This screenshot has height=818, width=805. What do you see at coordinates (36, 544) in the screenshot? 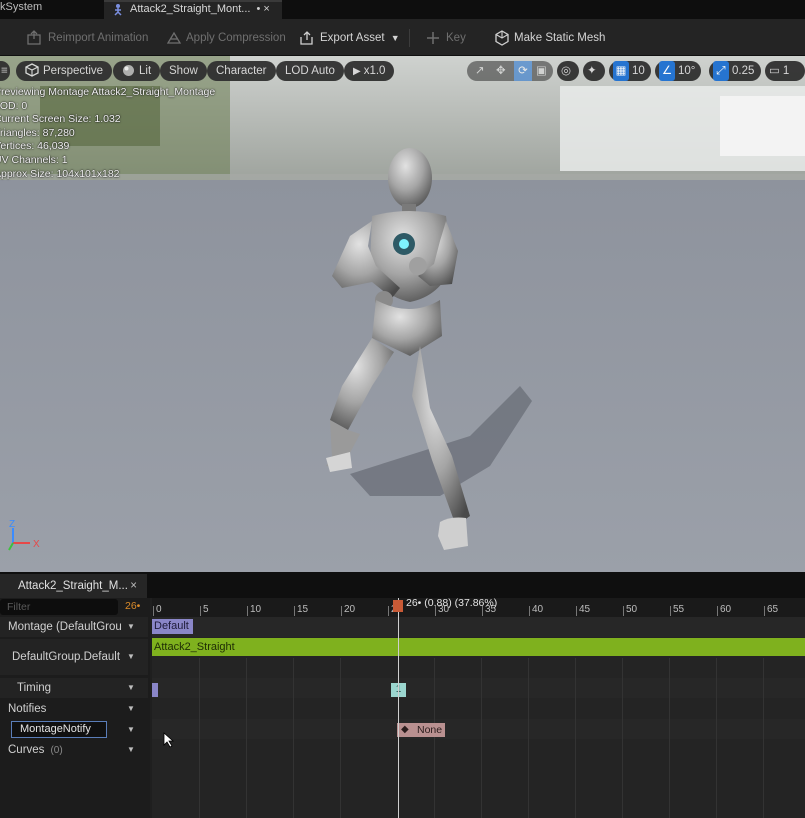
I see `axis-x-label: X` at bounding box center [36, 544].